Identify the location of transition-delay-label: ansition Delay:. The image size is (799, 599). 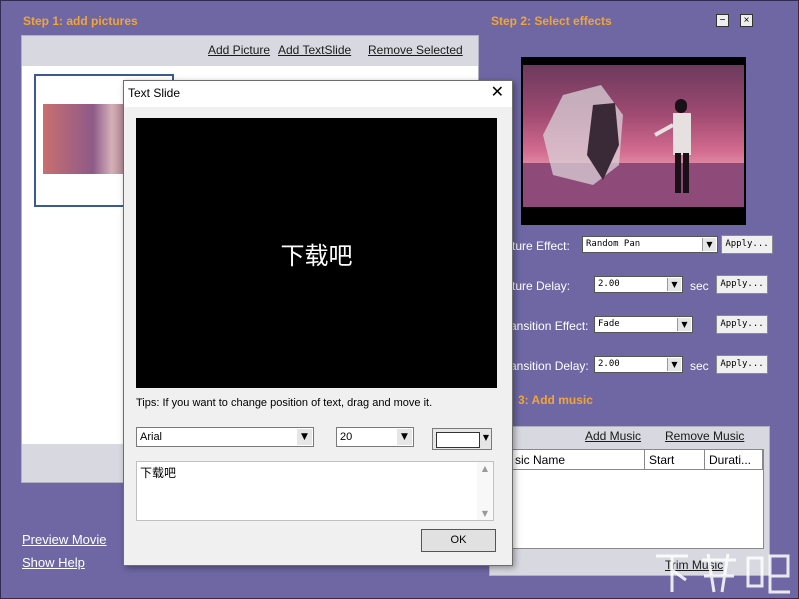
(549, 366).